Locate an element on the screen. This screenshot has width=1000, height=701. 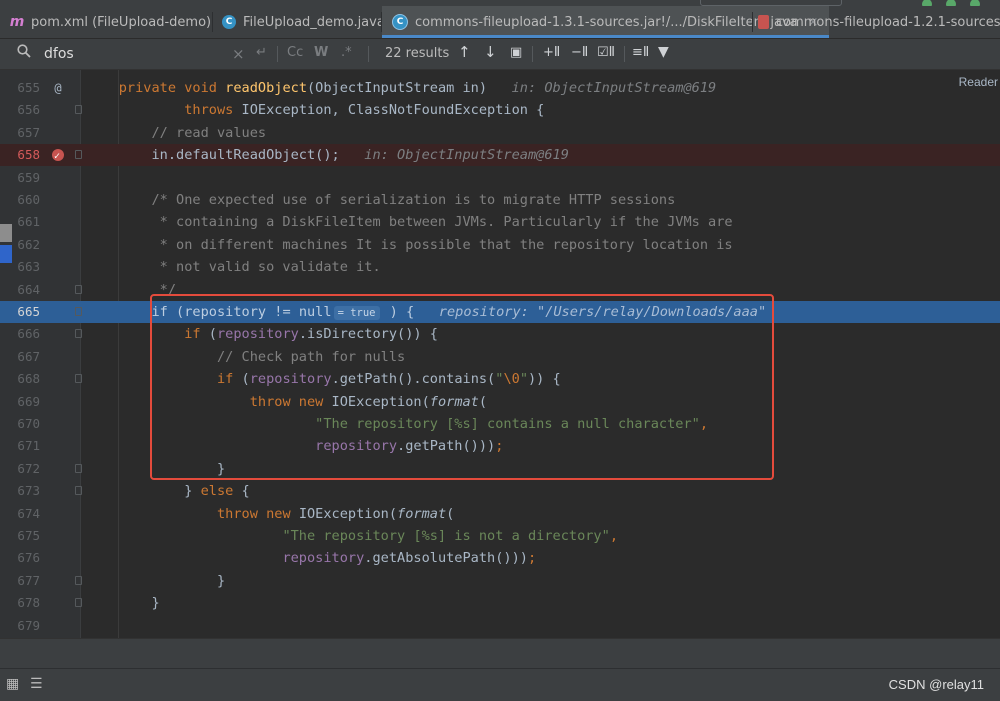
code-line: 664 */ is located at coordinates (500, 290).